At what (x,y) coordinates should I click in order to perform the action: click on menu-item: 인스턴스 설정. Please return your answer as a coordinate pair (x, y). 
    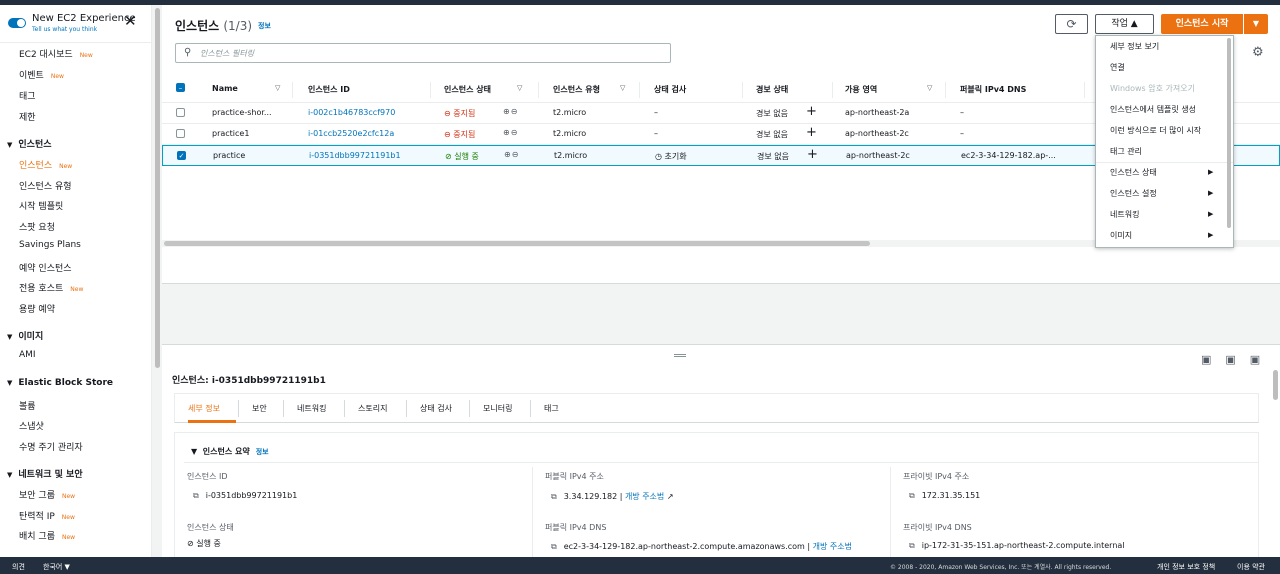
    Looking at the image, I should click on (1133, 193).